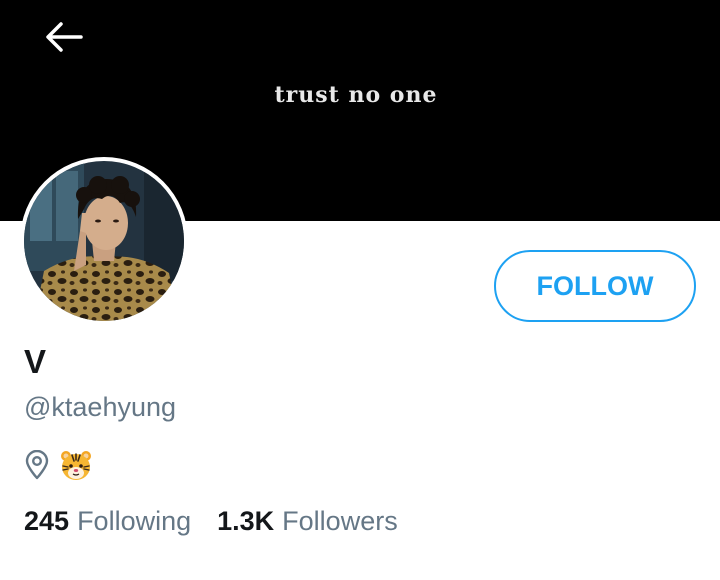  What do you see at coordinates (356, 95) in the screenshot?
I see `banner-text: trust no one` at bounding box center [356, 95].